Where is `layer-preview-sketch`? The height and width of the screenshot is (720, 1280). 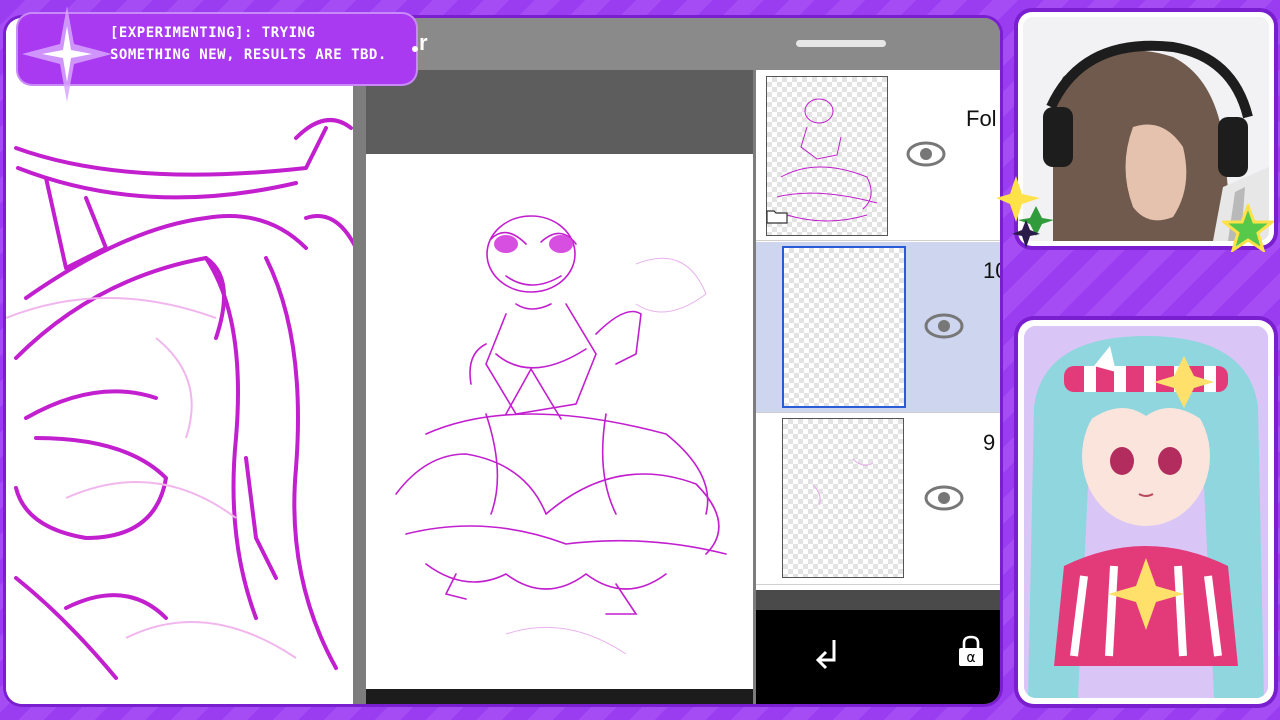
layer-preview-sketch is located at coordinates (843, 482).